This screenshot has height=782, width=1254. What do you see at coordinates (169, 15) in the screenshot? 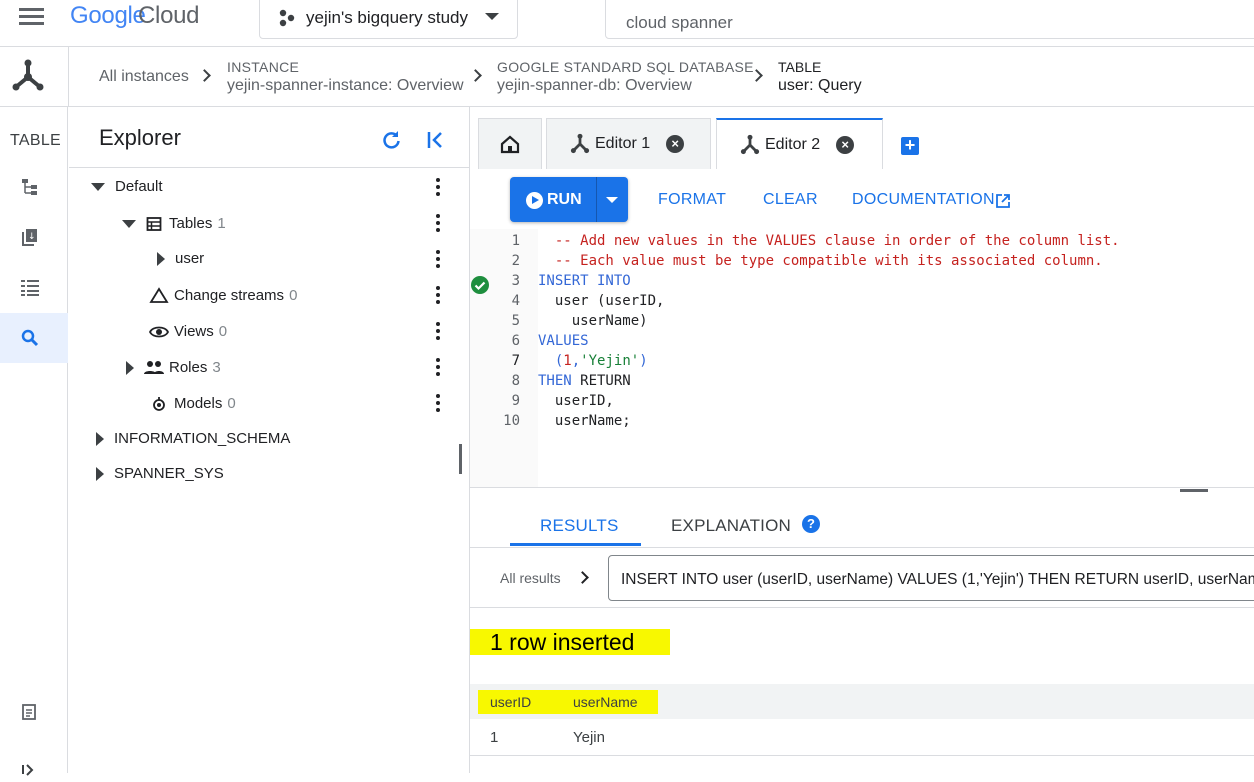
I see `logo-cloud: Cloud` at bounding box center [169, 15].